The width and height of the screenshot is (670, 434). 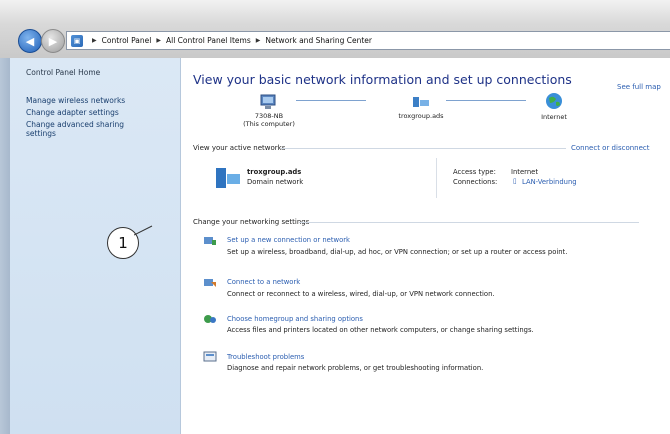 I want to click on connect-network-icon, so click(x=210, y=283).